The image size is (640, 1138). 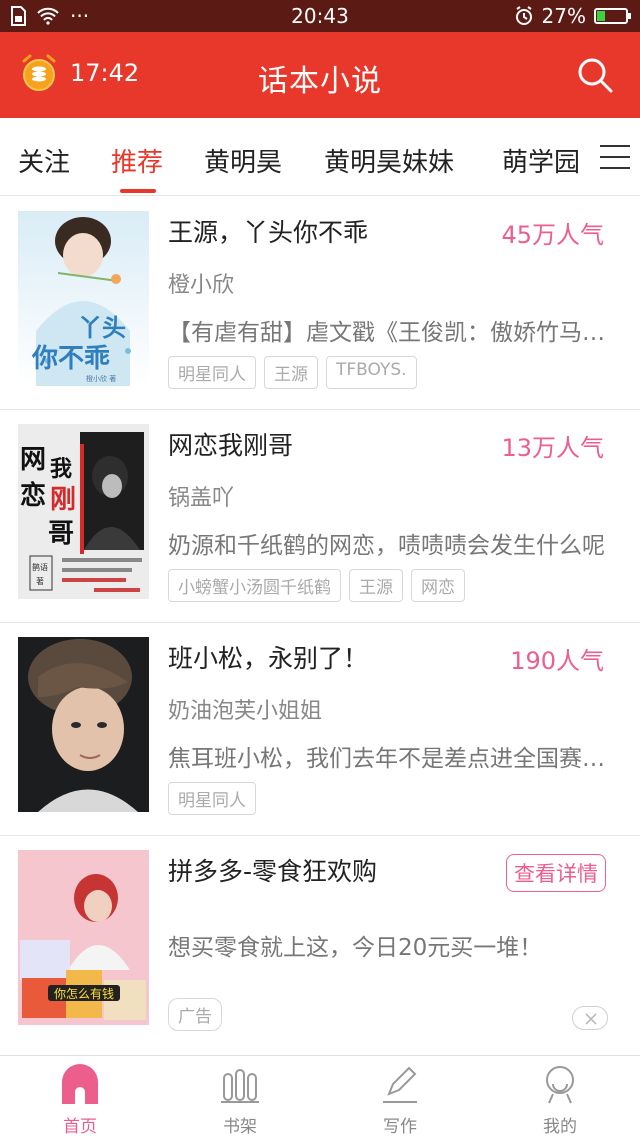 What do you see at coordinates (83, 511) in the screenshot?
I see `book-cover: 网 恋 我 刚 哥 鹊语 著` at bounding box center [83, 511].